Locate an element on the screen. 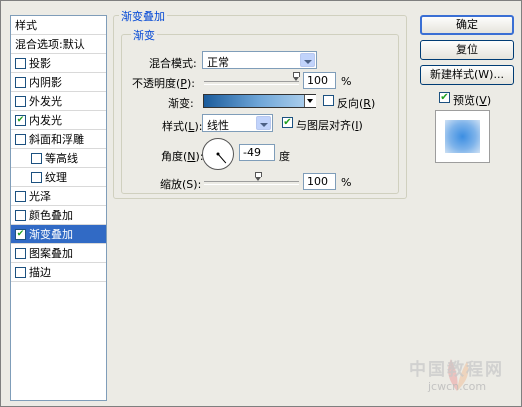 This screenshot has height=407, width=522. texture-checkbox is located at coordinates (36, 177).